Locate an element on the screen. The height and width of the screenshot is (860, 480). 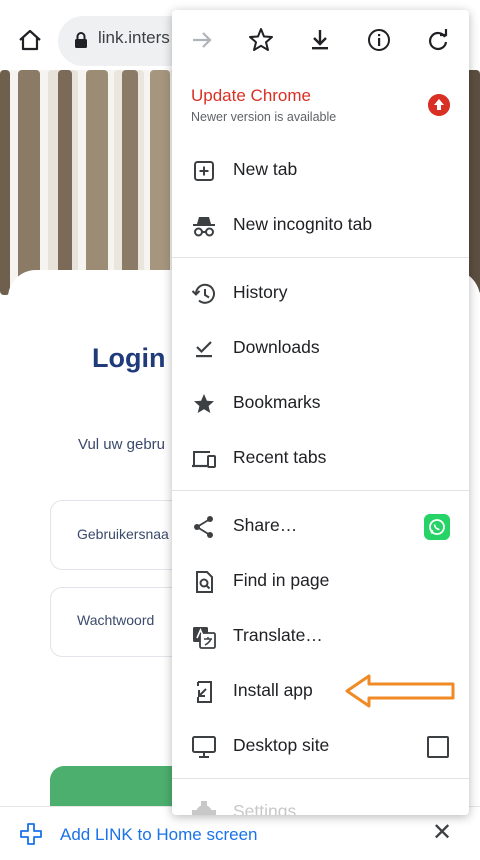
menu-item-label: Install app is located at coordinates (273, 690).